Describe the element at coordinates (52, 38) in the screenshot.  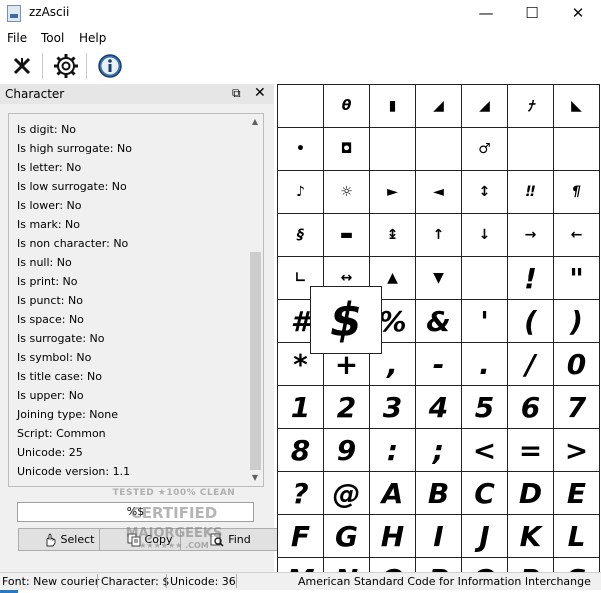
I see `menu-tool: Tool` at that location.